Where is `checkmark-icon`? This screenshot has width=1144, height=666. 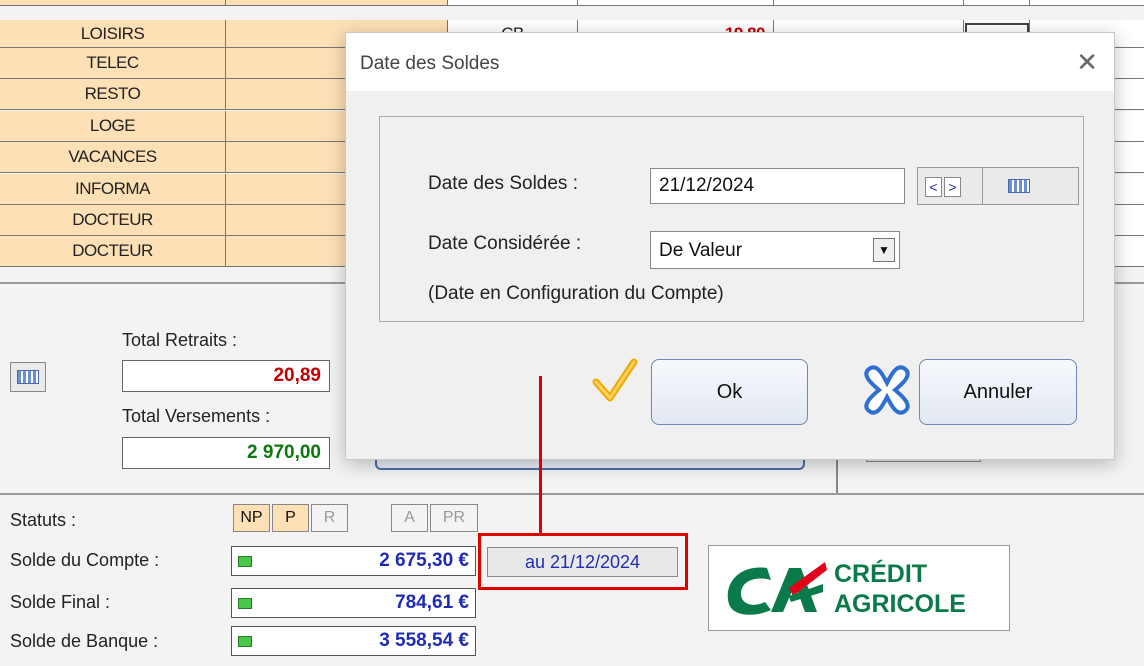 checkmark-icon is located at coordinates (615, 380).